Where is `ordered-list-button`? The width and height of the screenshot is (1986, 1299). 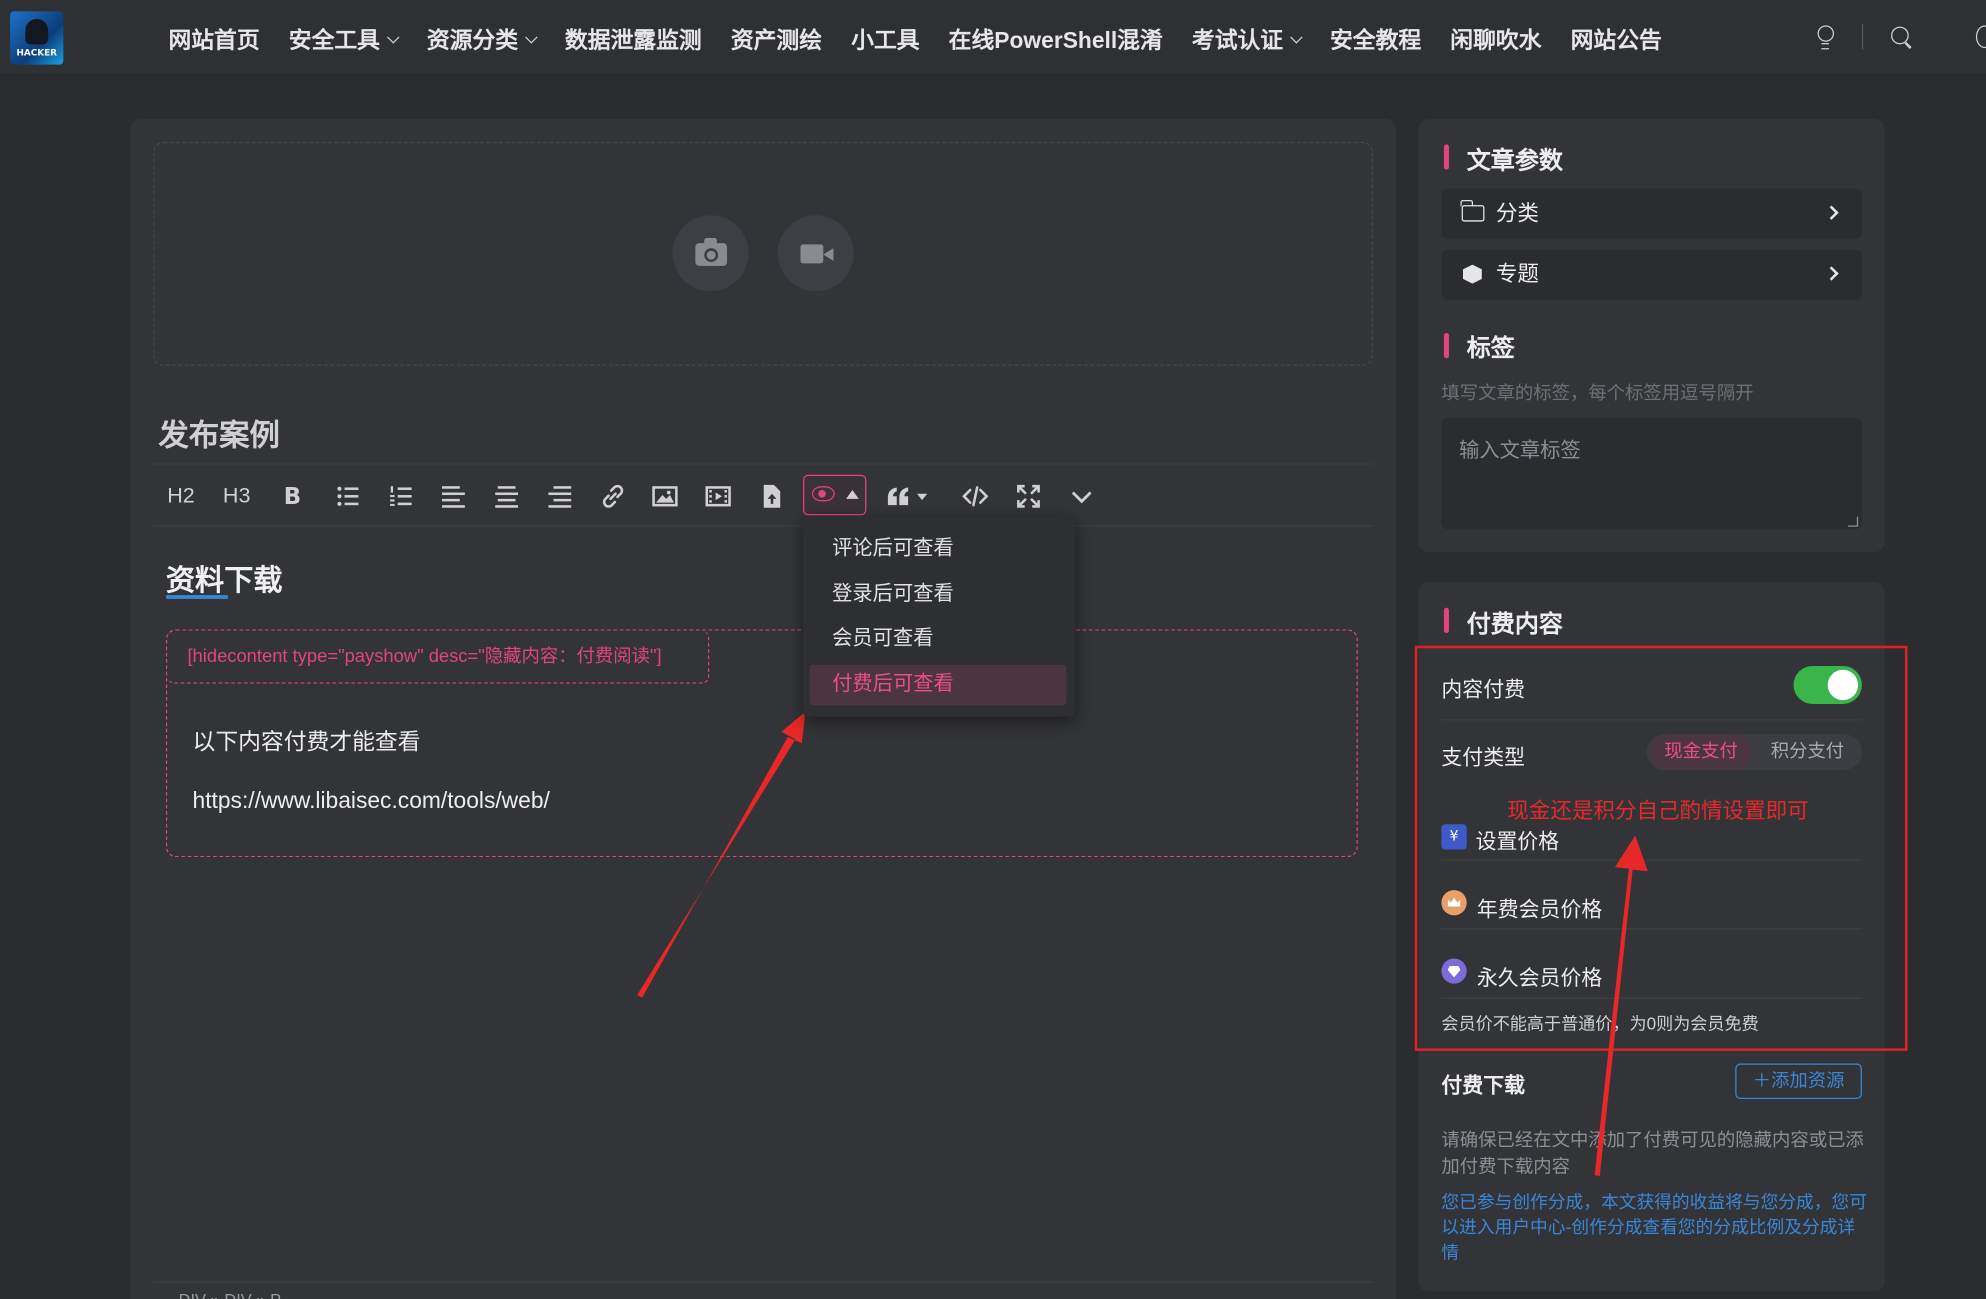
ordered-list-button is located at coordinates (402, 496).